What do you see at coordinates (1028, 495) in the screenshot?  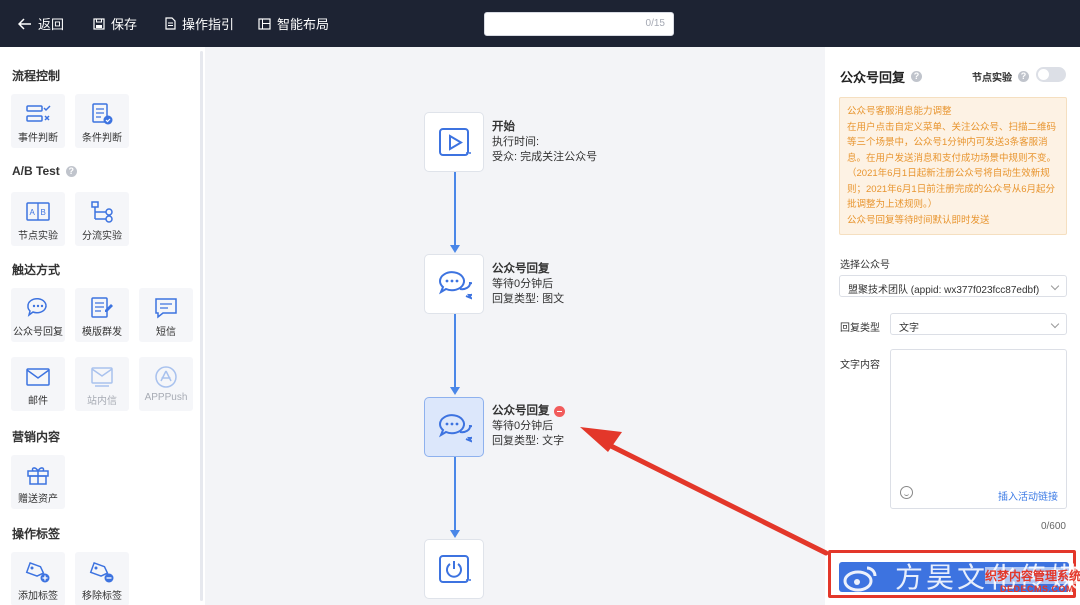 I see `insert-activity-link: 插入活动链接` at bounding box center [1028, 495].